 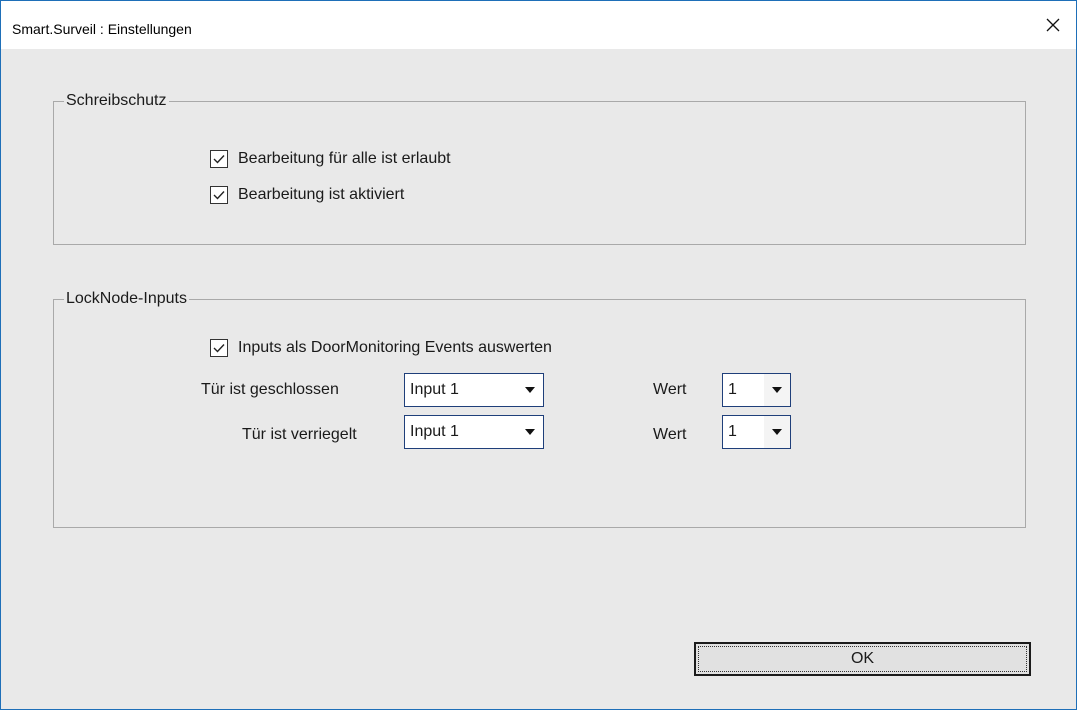 I want to click on locknode-legend: LockNode-Inputs, so click(x=126, y=299).